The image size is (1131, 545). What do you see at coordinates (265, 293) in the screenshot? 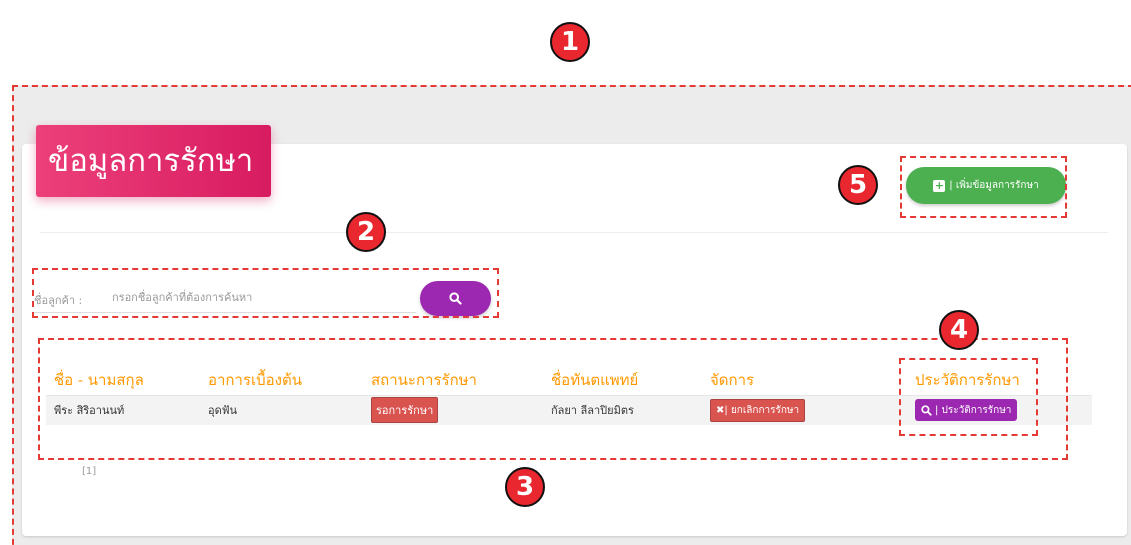
I see `annotation-box-search` at bounding box center [265, 293].